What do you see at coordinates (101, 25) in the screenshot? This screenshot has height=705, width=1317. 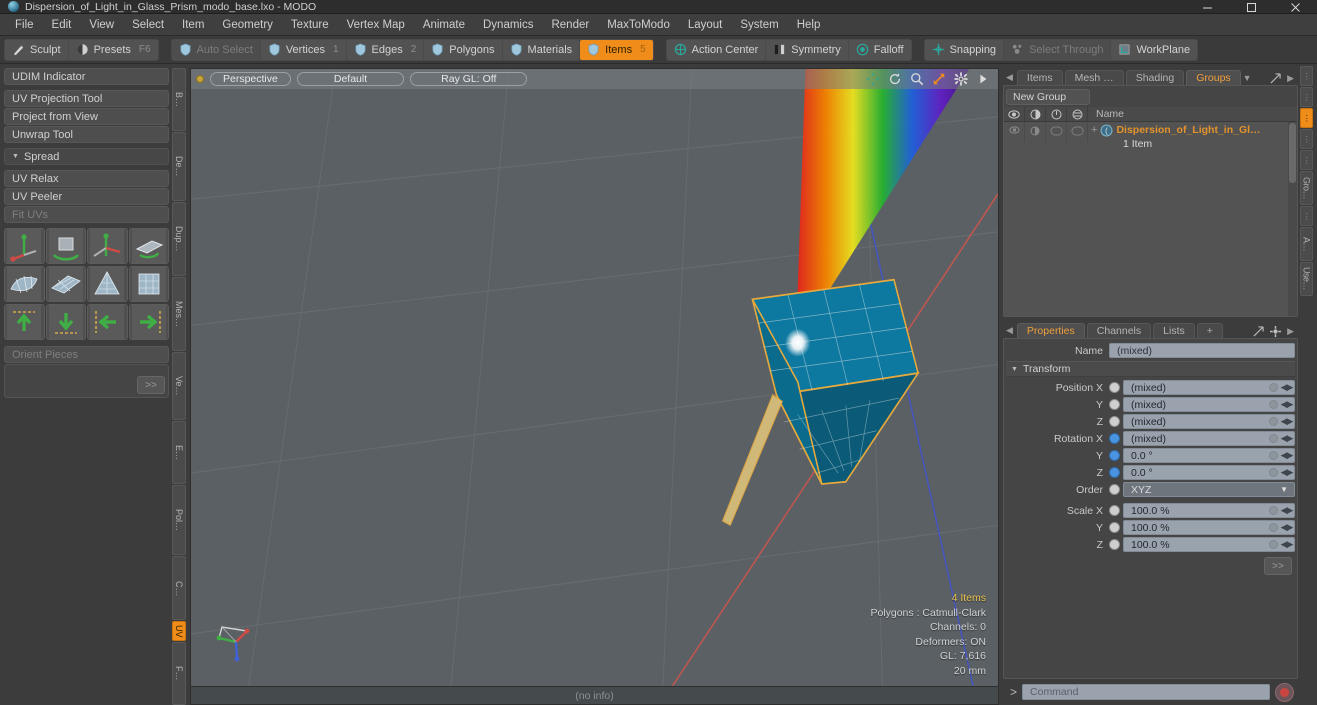 I see `menu-item-view: View` at bounding box center [101, 25].